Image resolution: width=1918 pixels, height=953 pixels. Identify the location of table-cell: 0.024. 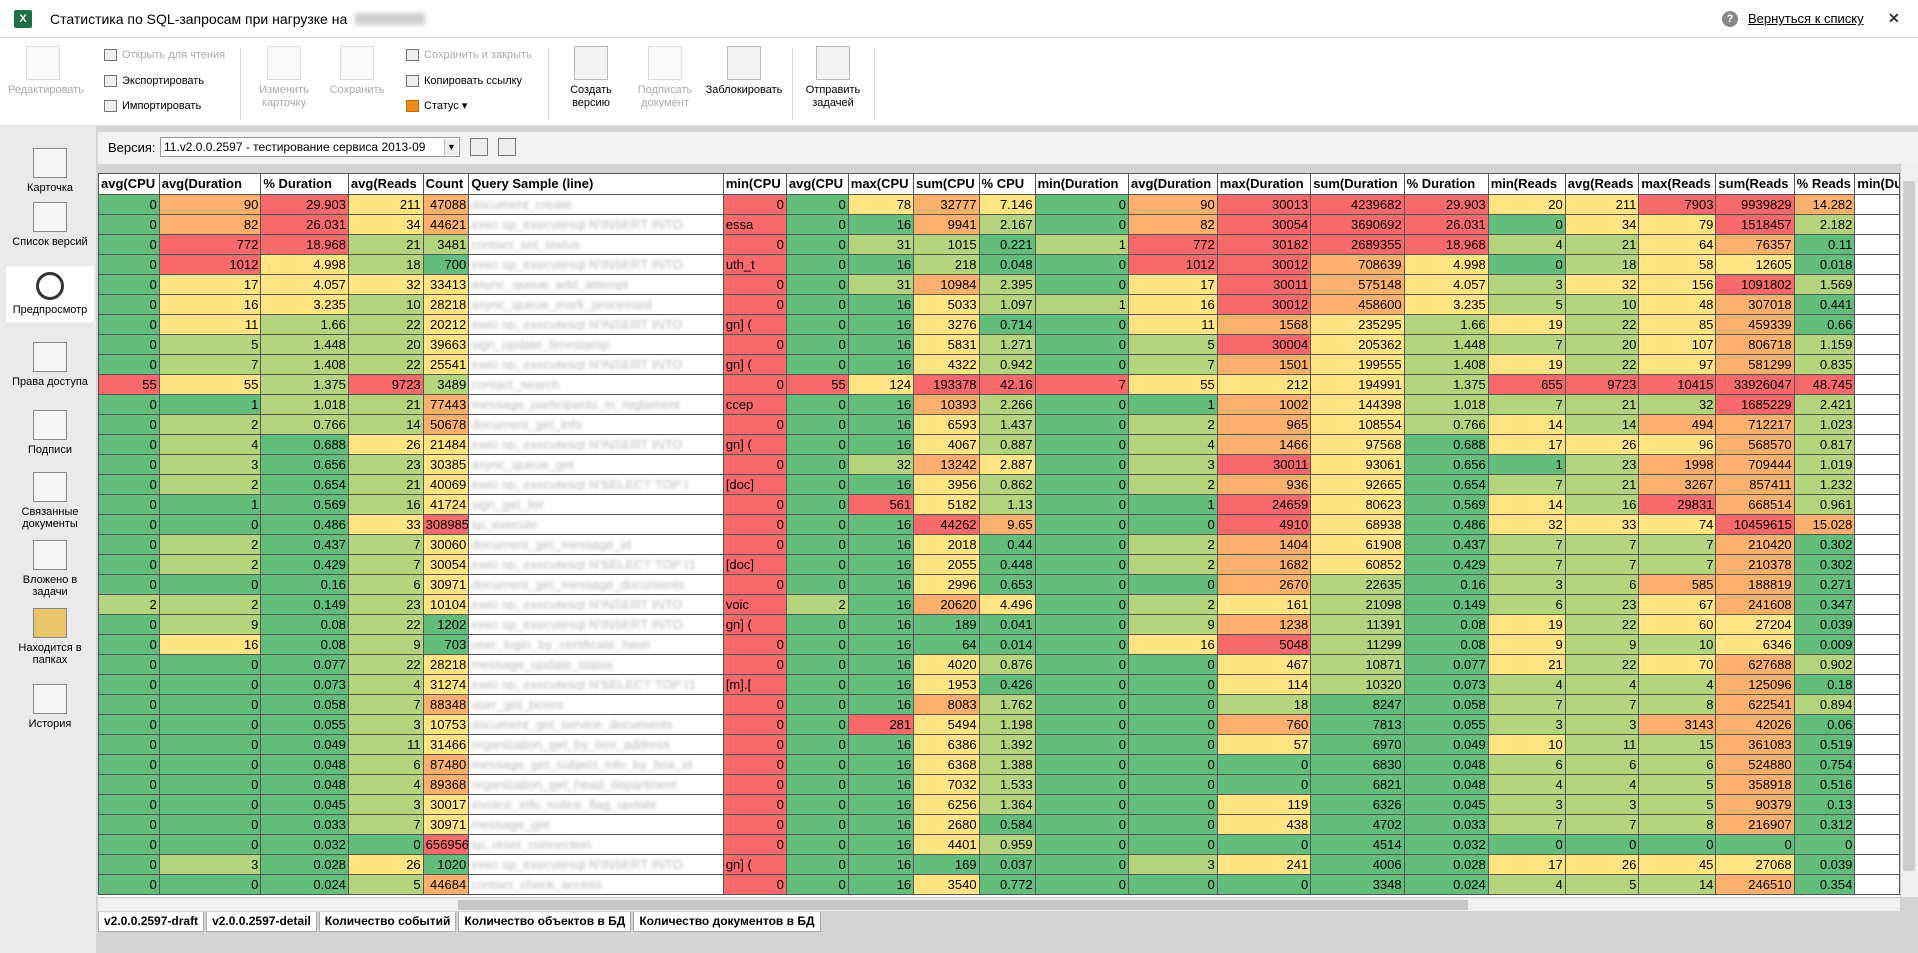
(1446, 884).